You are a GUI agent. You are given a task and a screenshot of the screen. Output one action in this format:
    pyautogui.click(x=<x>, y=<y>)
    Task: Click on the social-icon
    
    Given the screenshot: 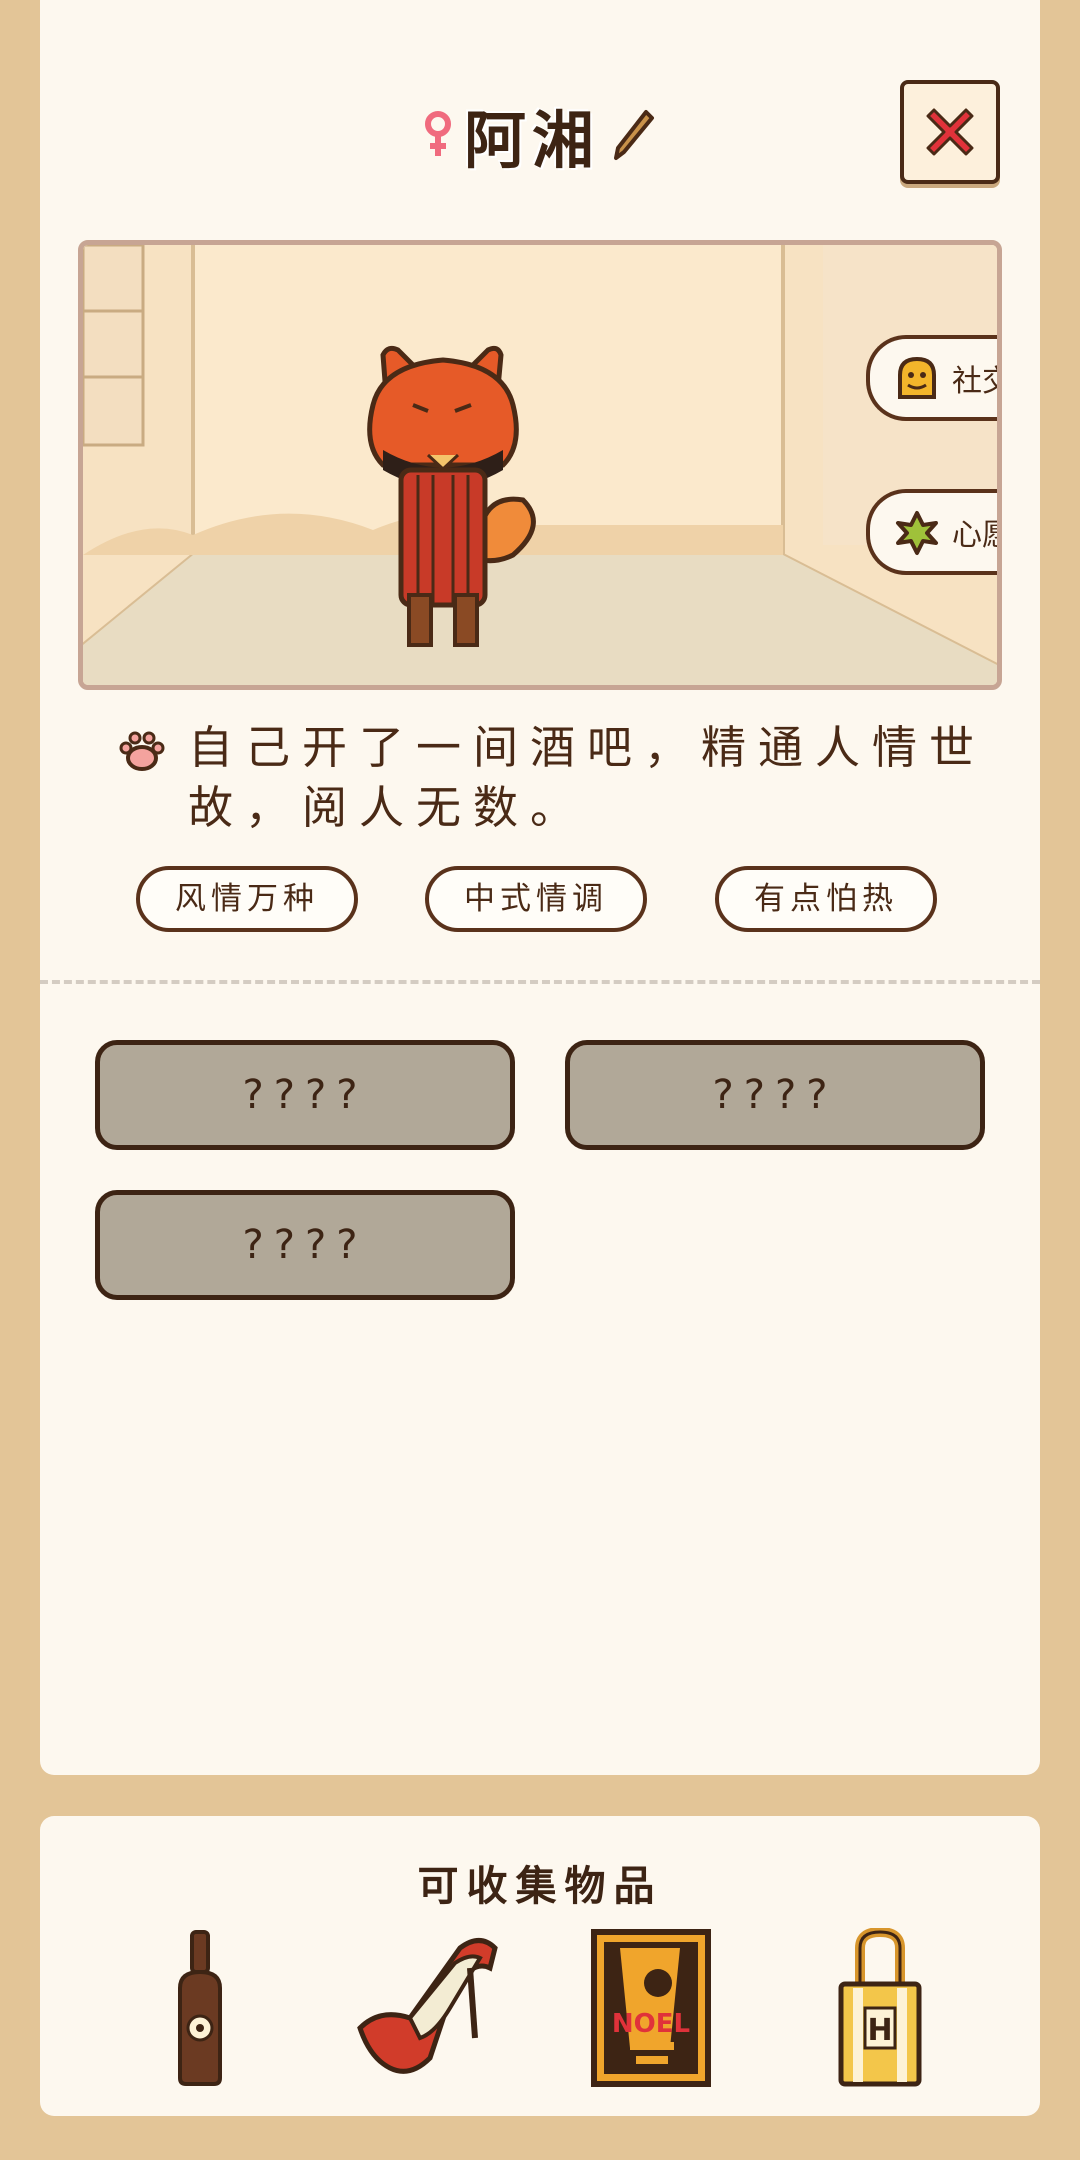 What is the action you would take?
    pyautogui.click(x=917, y=377)
    